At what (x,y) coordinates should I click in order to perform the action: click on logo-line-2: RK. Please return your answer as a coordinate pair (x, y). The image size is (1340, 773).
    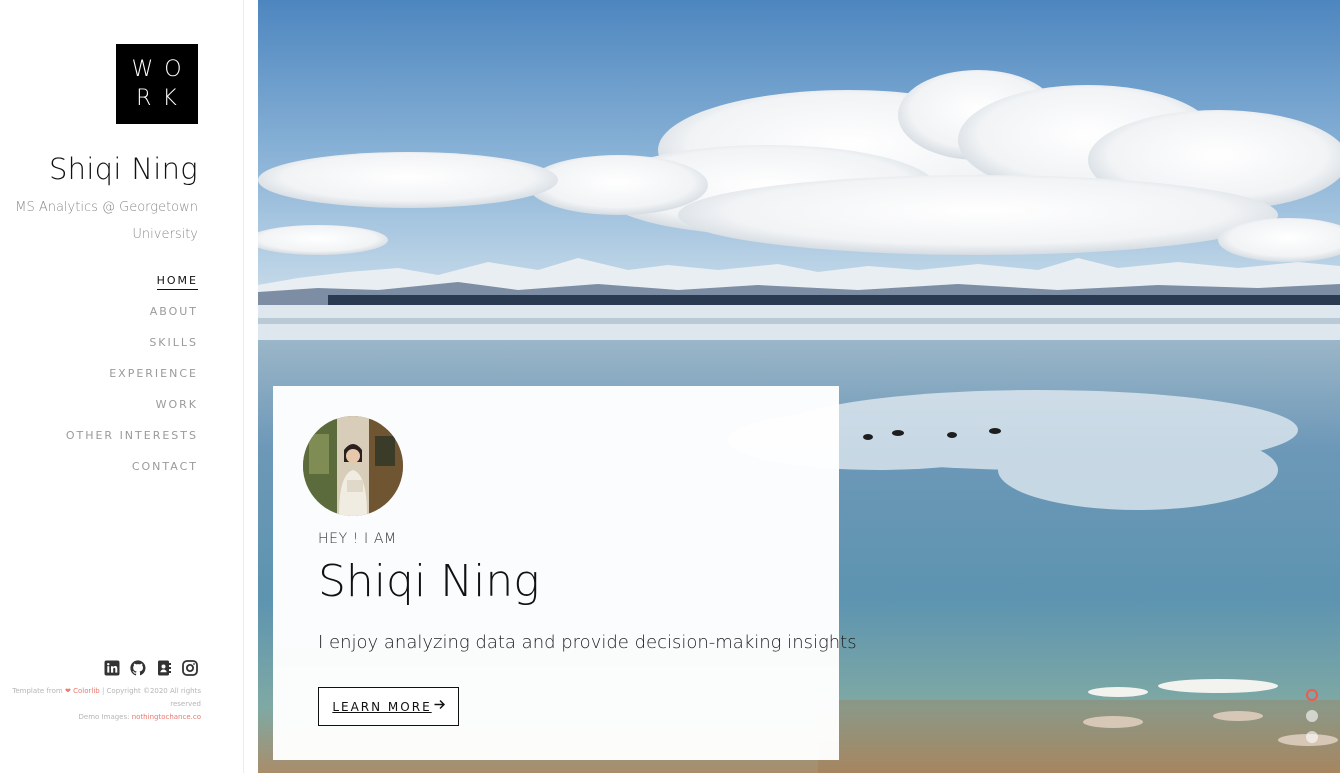
    Looking at the image, I should click on (162, 98).